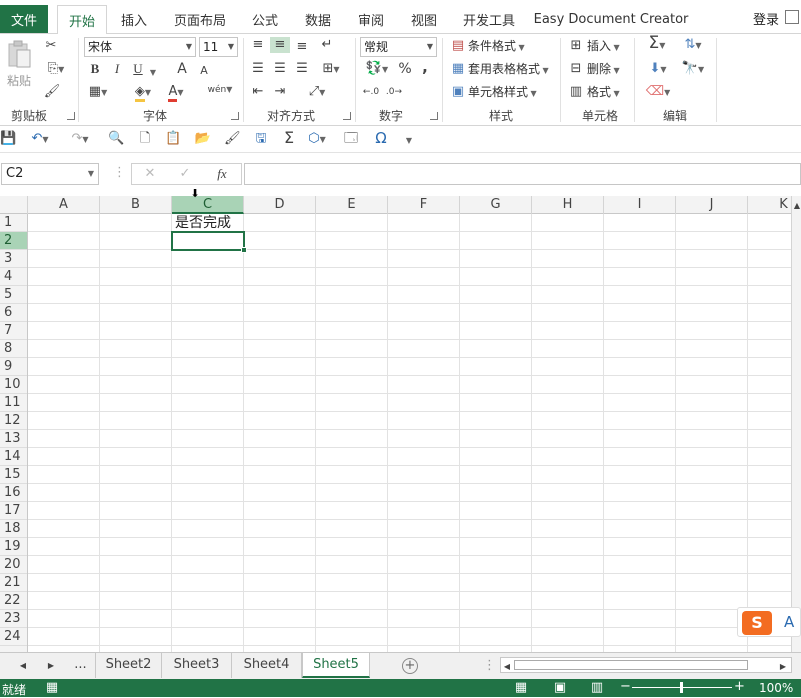 This screenshot has width=801, height=698. Describe the element at coordinates (611, 19) in the screenshot. I see `tab-easy-document-creator: Easy Document Creator` at that location.